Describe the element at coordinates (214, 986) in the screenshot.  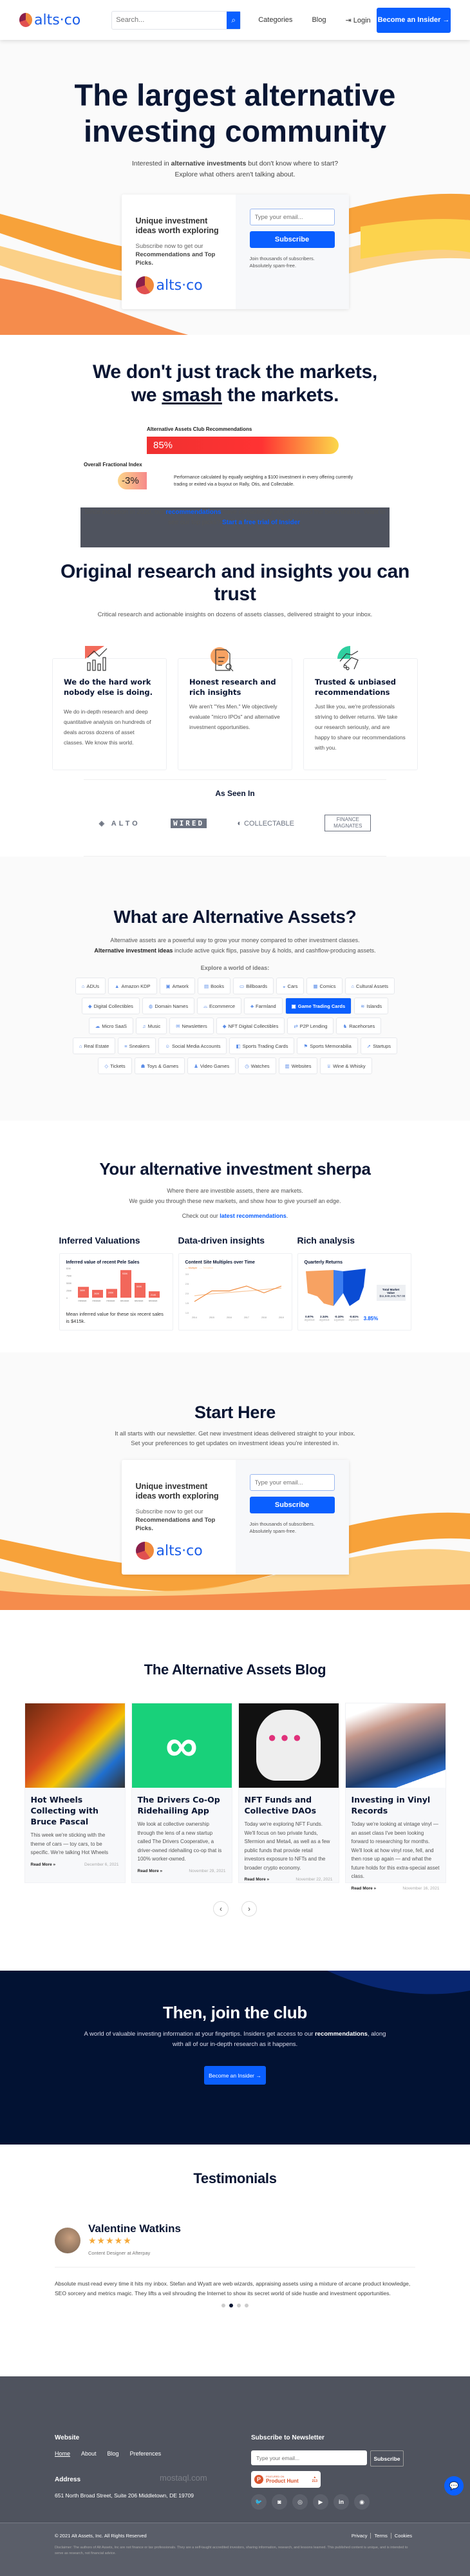
I see `category-chip: ▤ Books` at that location.